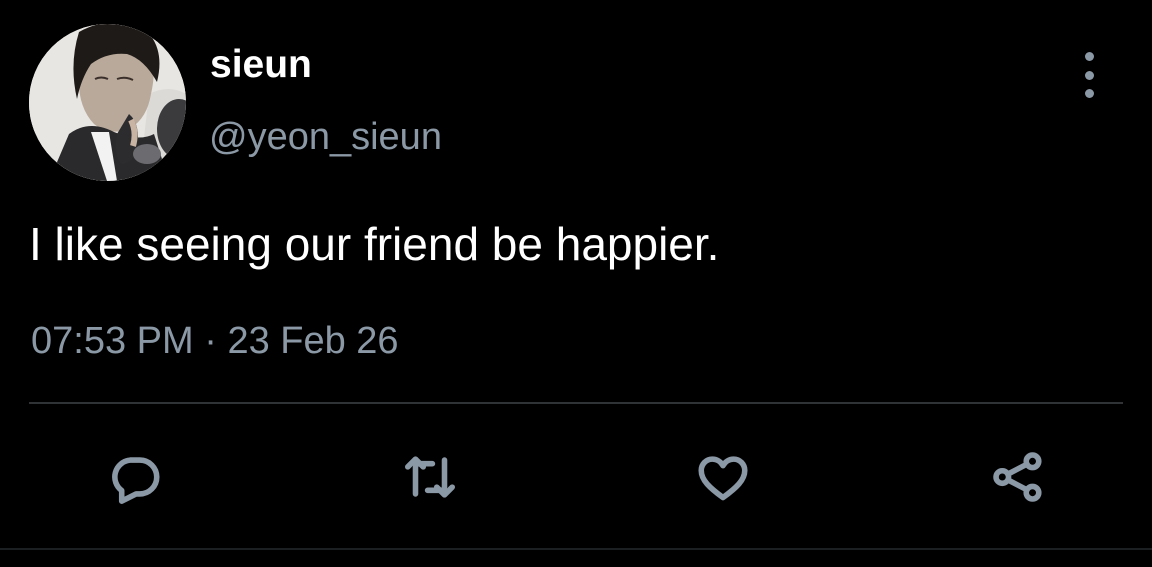 Image resolution: width=1152 pixels, height=567 pixels. I want to click on tweet-timestamp: 07:53 PM · 23 Feb 26, so click(215, 341).